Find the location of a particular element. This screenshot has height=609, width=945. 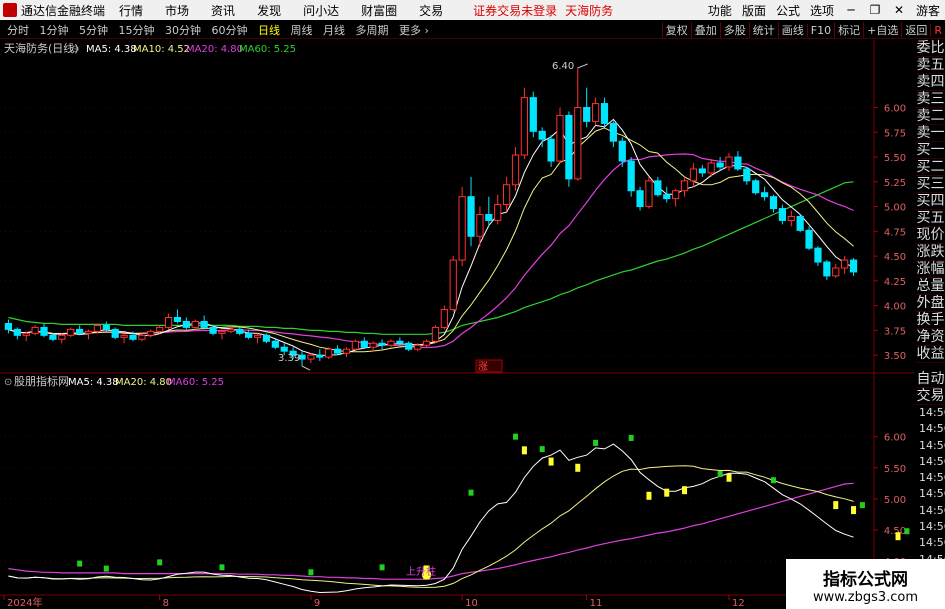

stats-button: 统计 is located at coordinates (763, 30).